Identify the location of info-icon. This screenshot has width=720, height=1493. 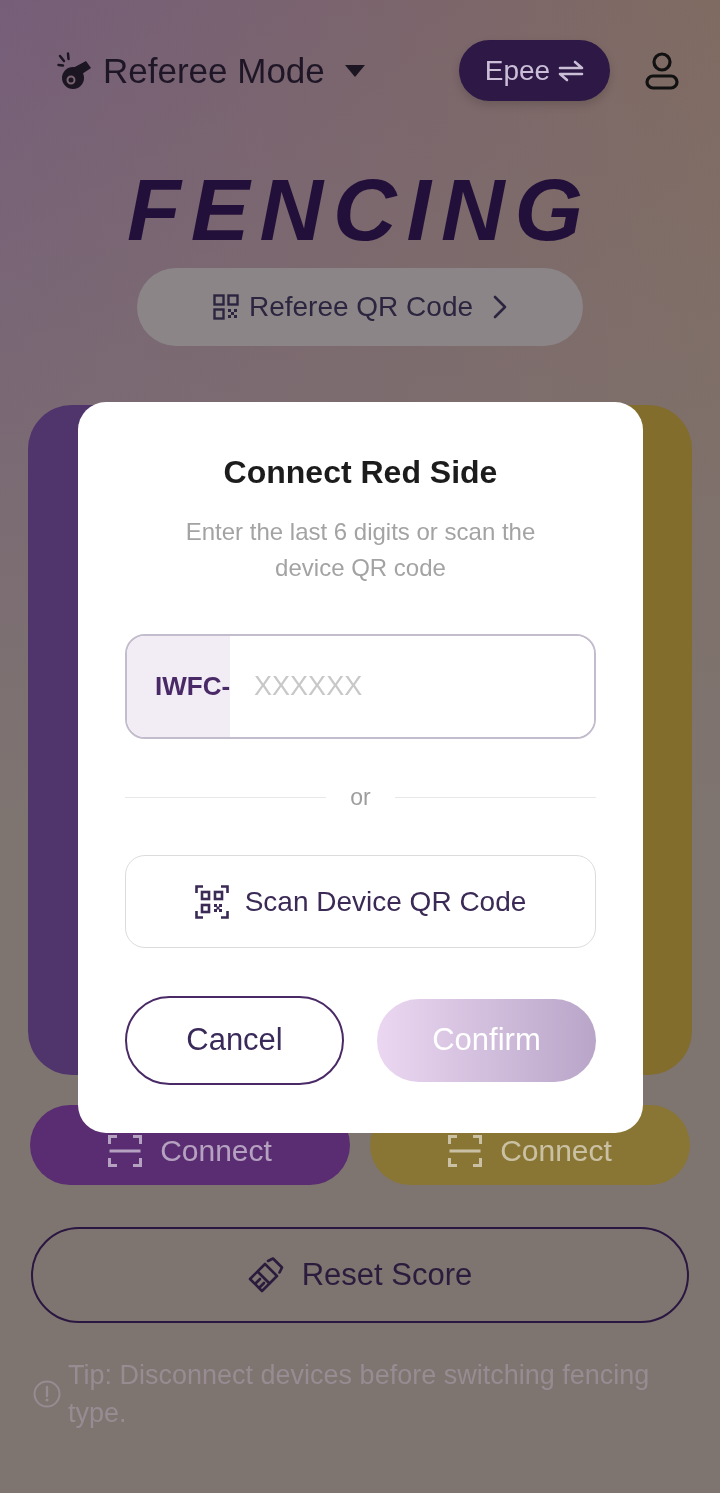
(47, 1394).